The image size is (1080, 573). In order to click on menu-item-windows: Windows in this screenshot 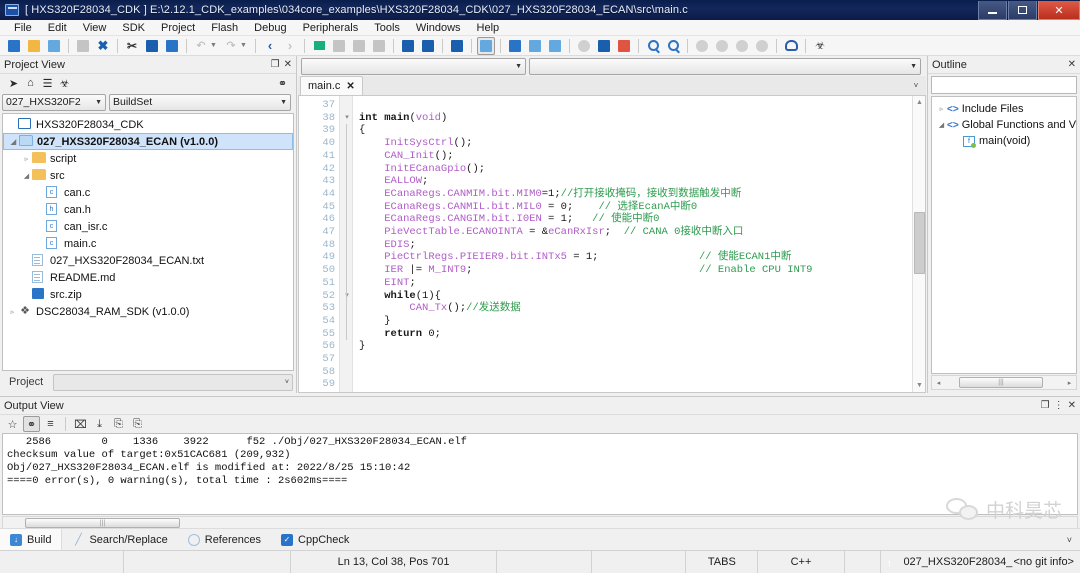, I will do `click(438, 28)`.